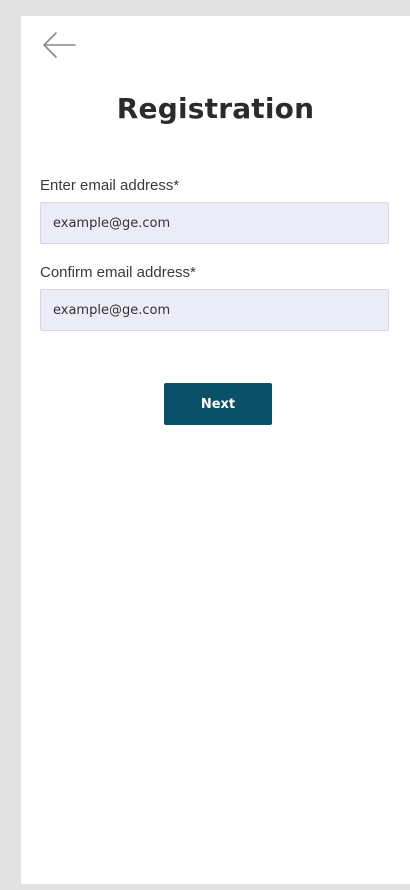 This screenshot has width=410, height=890. What do you see at coordinates (215, 108) in the screenshot?
I see `page-title: Registration` at bounding box center [215, 108].